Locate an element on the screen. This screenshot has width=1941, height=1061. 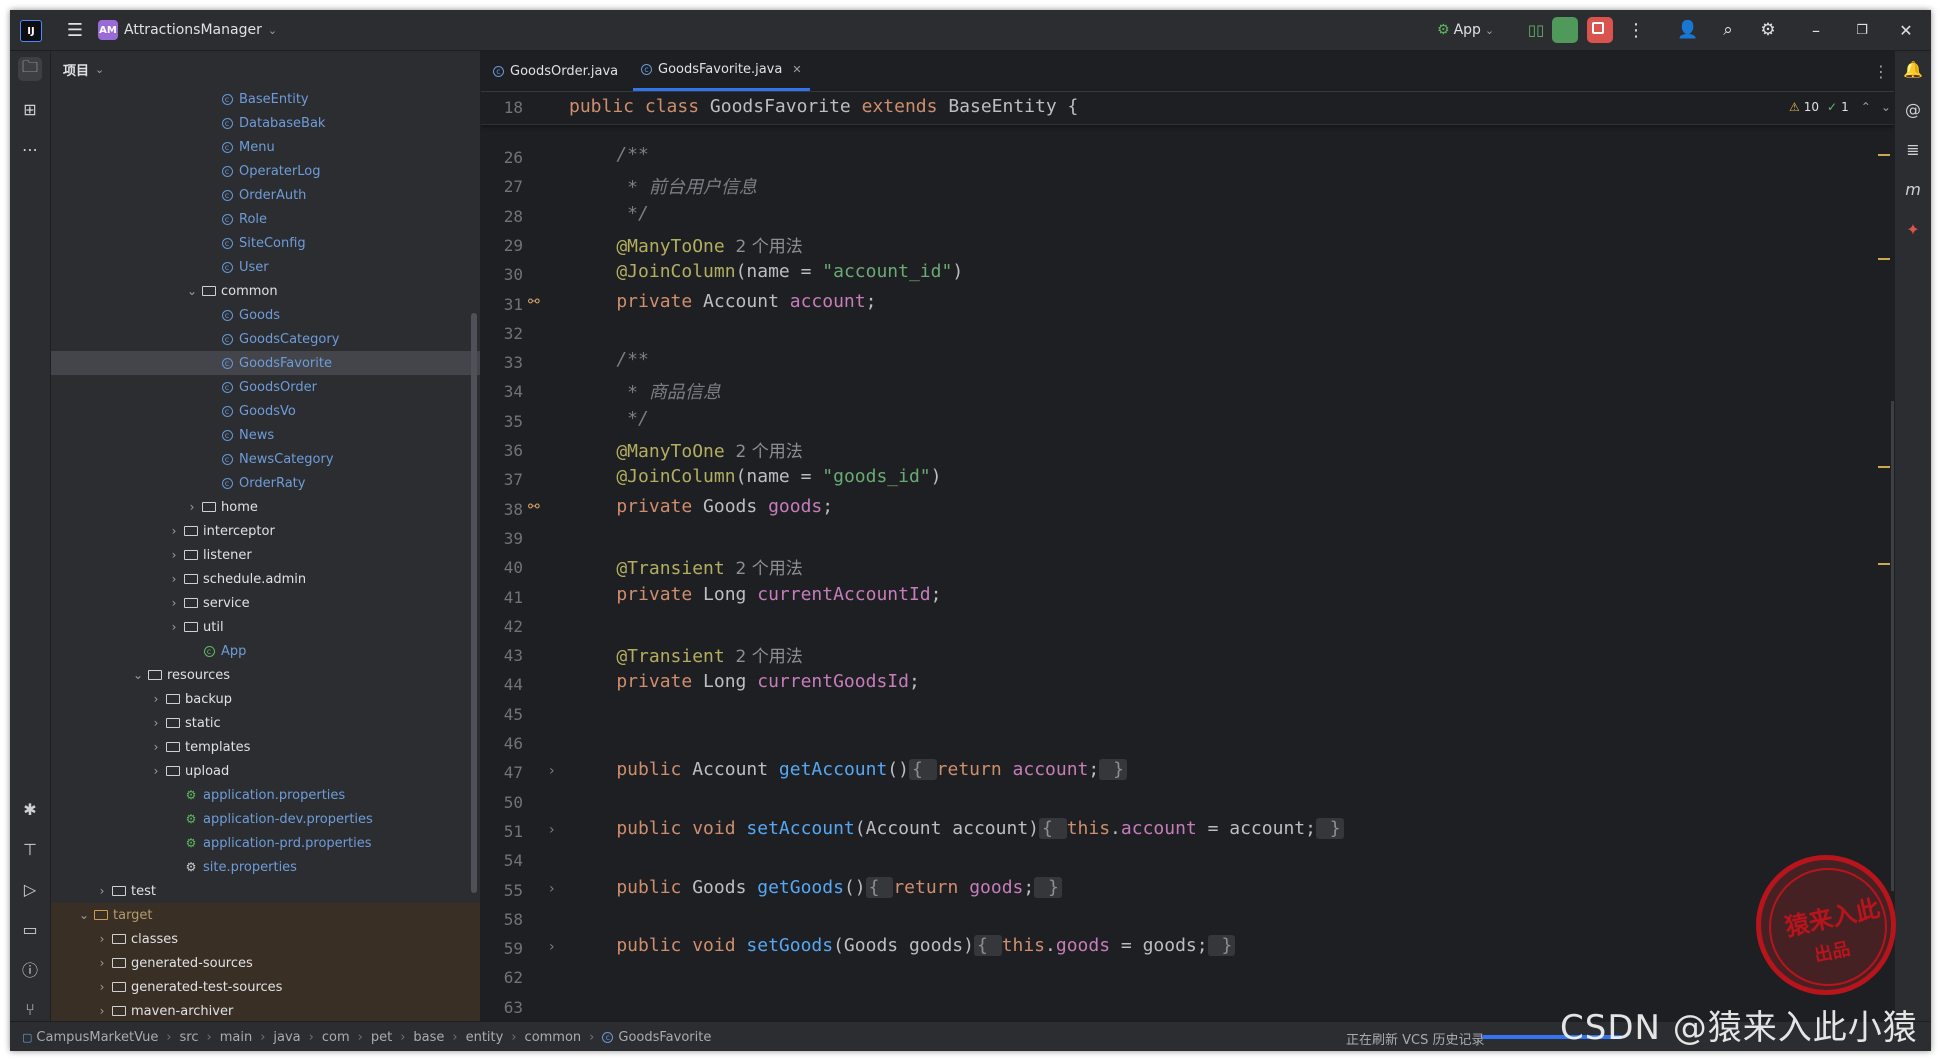
minimize-icon: – is located at coordinates (1816, 30).